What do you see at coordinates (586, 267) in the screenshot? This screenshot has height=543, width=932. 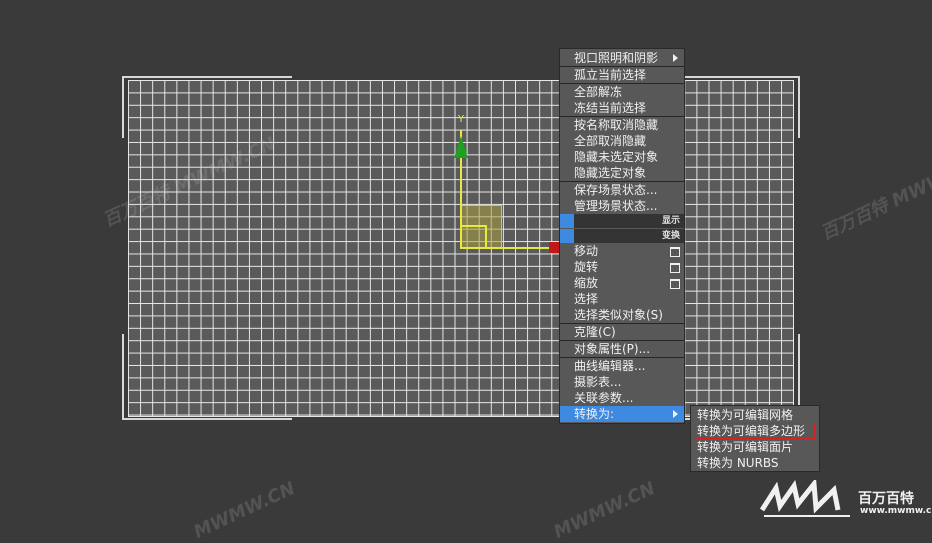 I see `menu-item-label: 旋转` at bounding box center [586, 267].